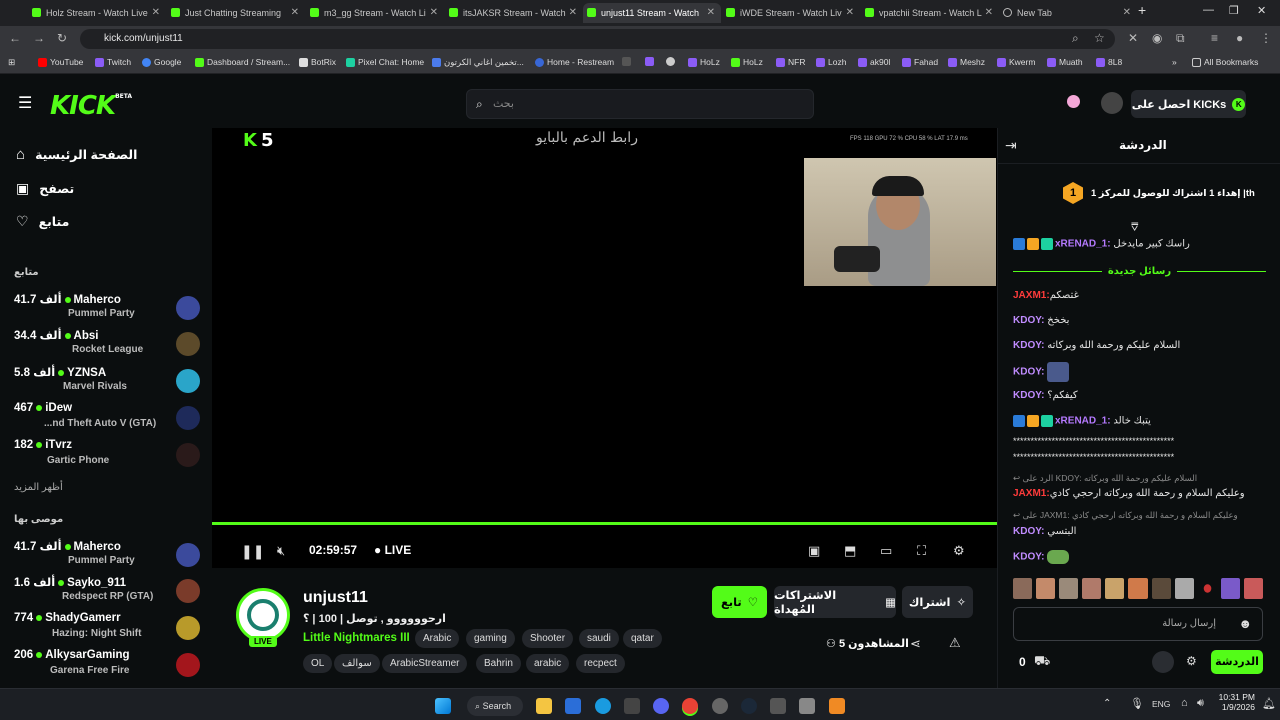 The width and height of the screenshot is (1280, 720). Describe the element at coordinates (335, 598) in the screenshot. I see `channel-name: unjust11` at that location.